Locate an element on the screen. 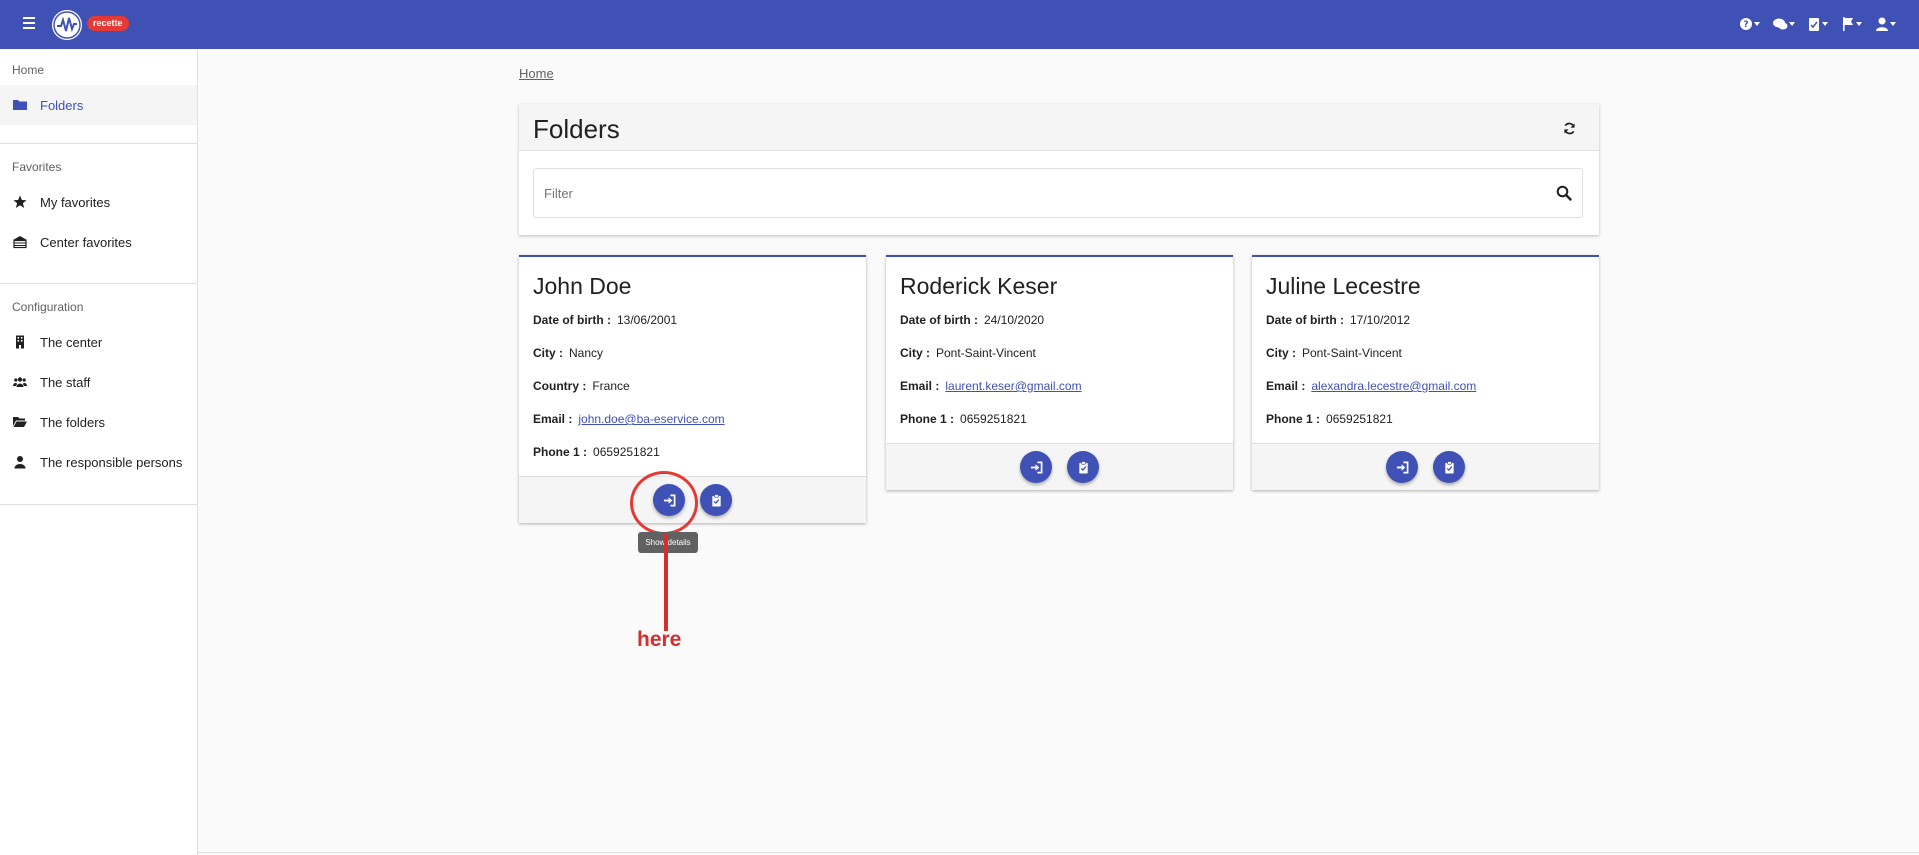  card-city: City : Nancy is located at coordinates (692, 360).